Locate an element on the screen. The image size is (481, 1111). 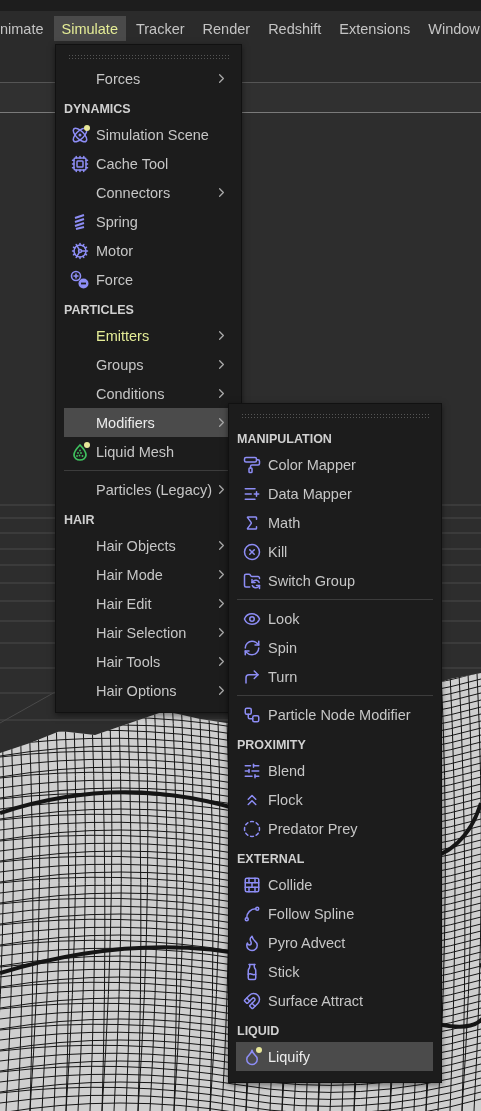
menu-item: Switch Group is located at coordinates (334, 580).